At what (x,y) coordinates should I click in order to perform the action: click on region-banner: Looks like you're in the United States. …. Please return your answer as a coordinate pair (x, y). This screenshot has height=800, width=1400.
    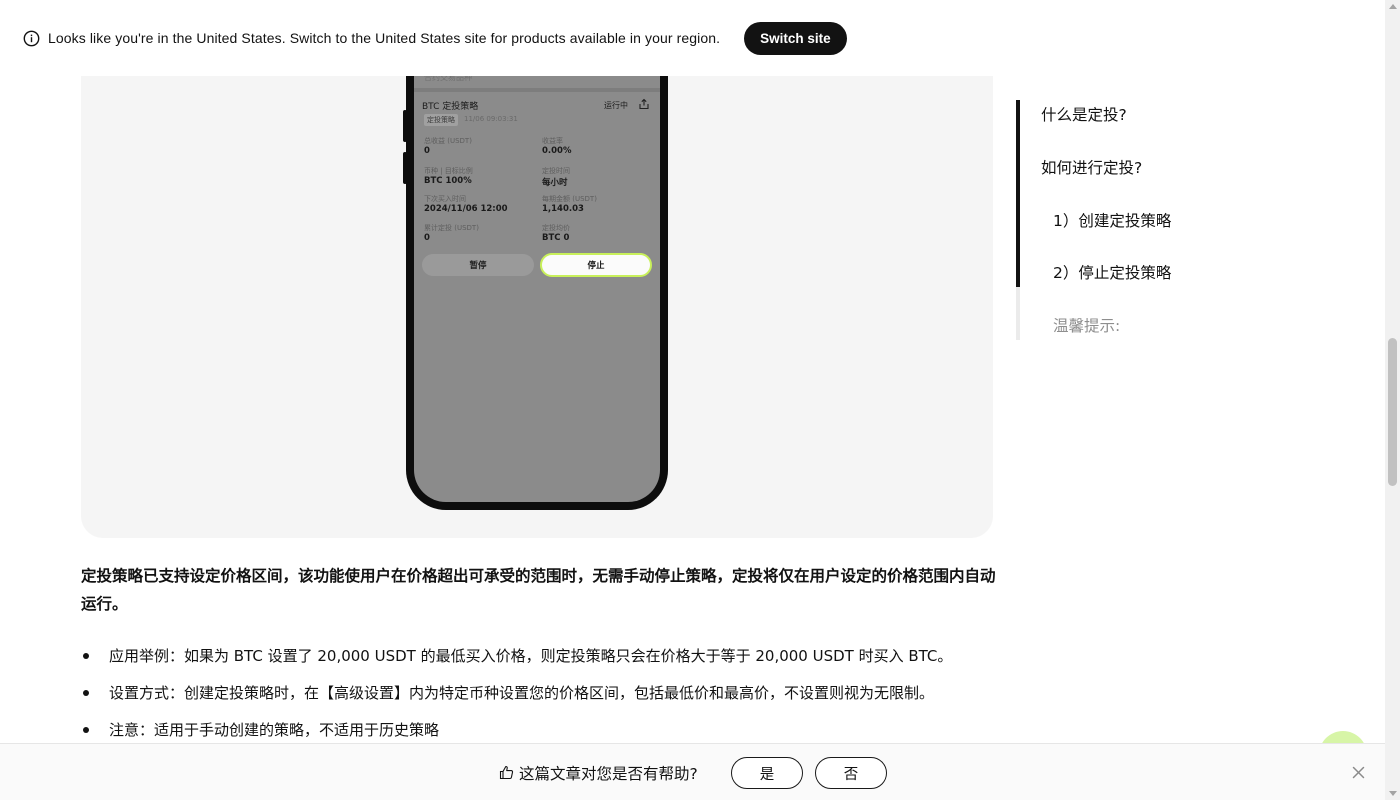
    Looking at the image, I should click on (692, 38).